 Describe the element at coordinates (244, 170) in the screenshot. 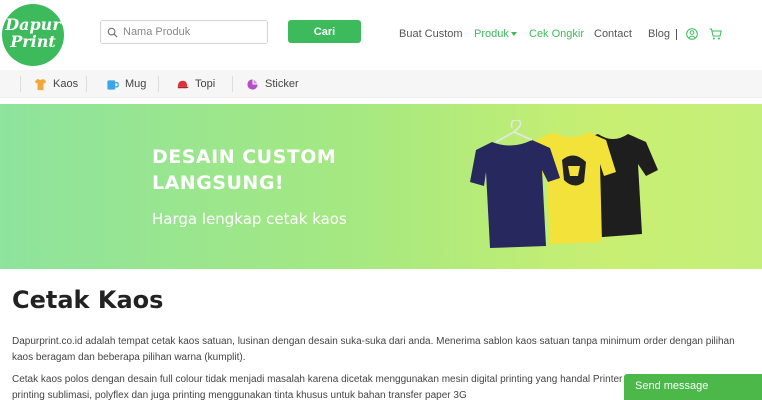

I see `banner-title: DESAIN CUSTOM LANGSUNG!` at that location.